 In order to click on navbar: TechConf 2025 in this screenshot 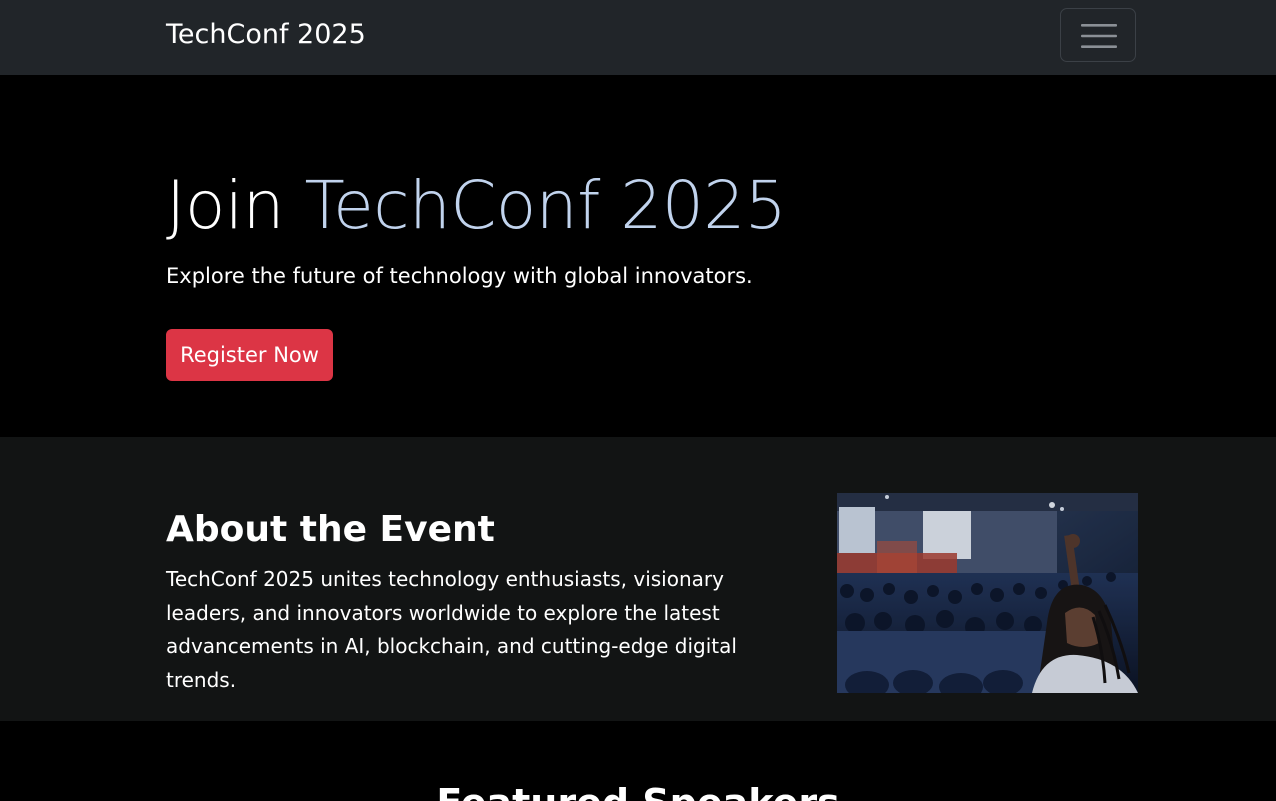, I will do `click(638, 37)`.